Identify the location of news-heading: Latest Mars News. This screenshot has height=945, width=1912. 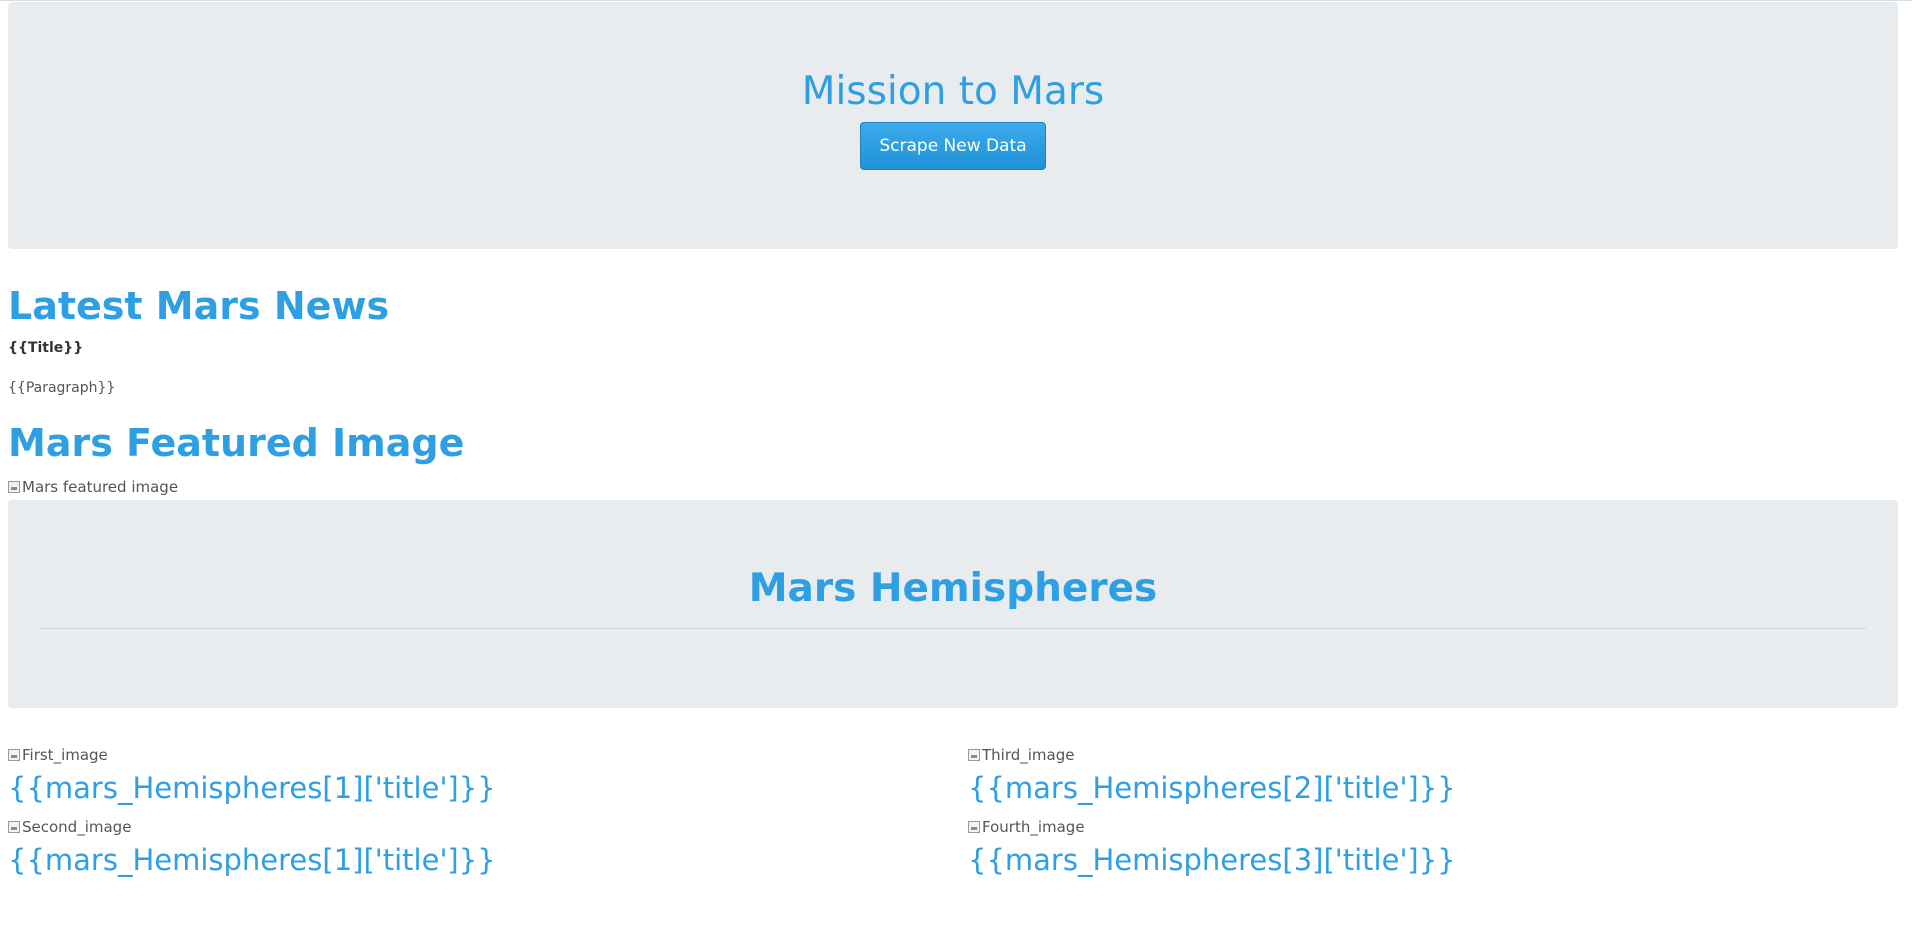
(199, 306).